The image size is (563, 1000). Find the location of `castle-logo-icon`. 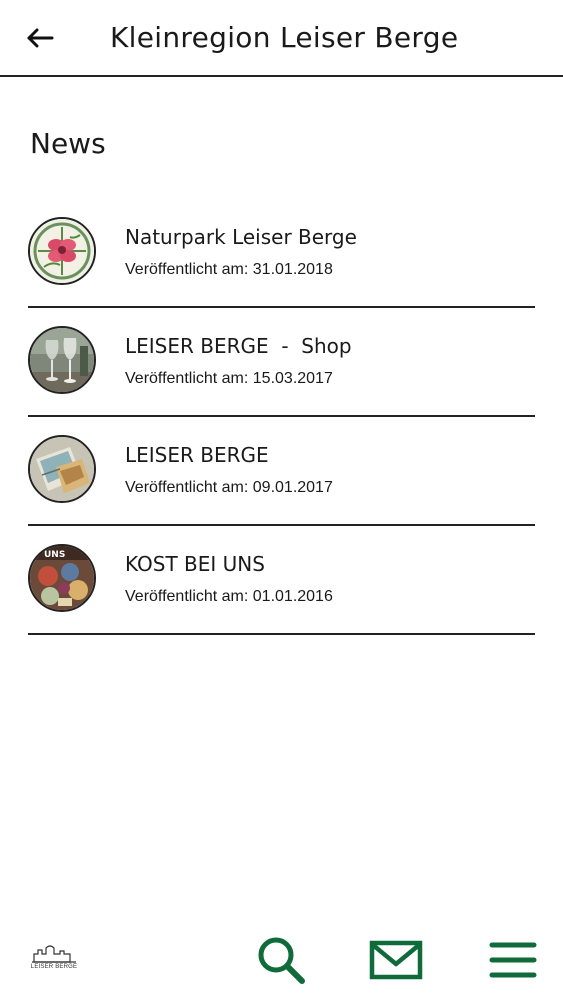

castle-logo-icon is located at coordinates (54, 954).